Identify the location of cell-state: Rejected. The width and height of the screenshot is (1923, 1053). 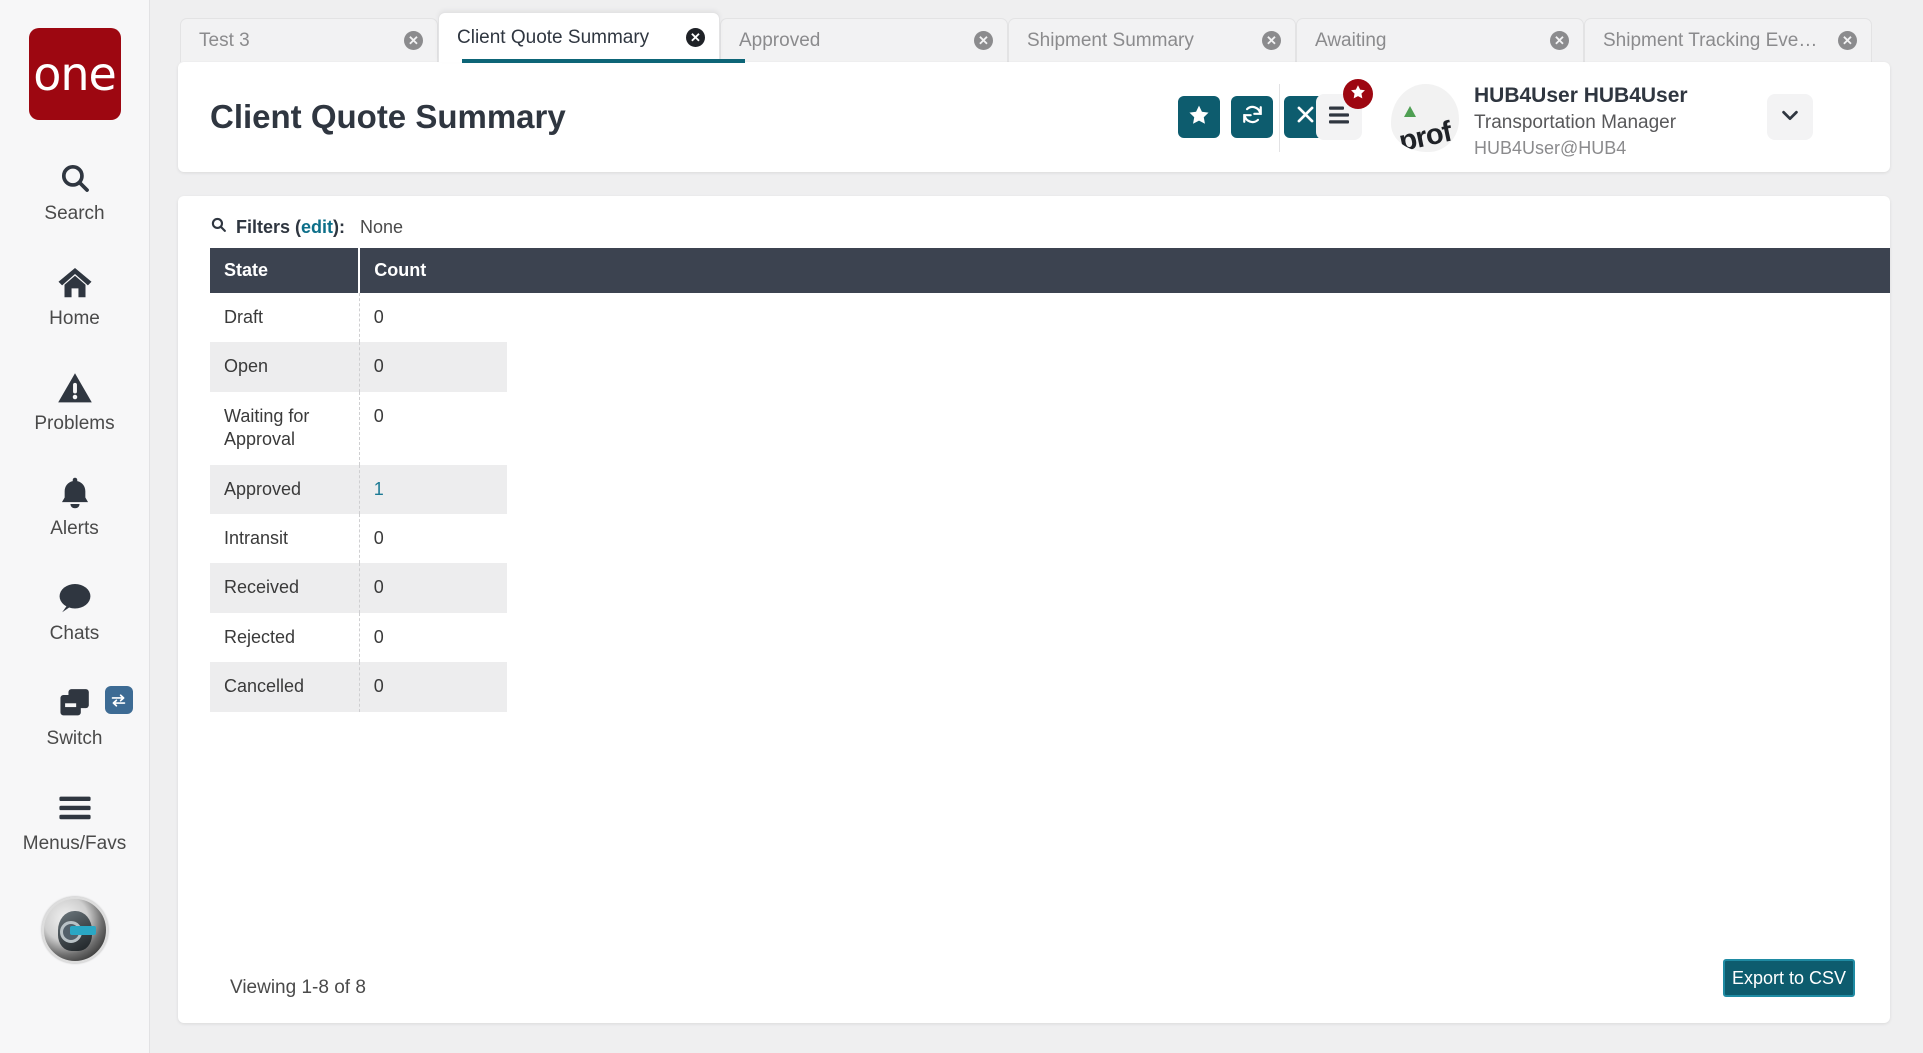
(285, 637).